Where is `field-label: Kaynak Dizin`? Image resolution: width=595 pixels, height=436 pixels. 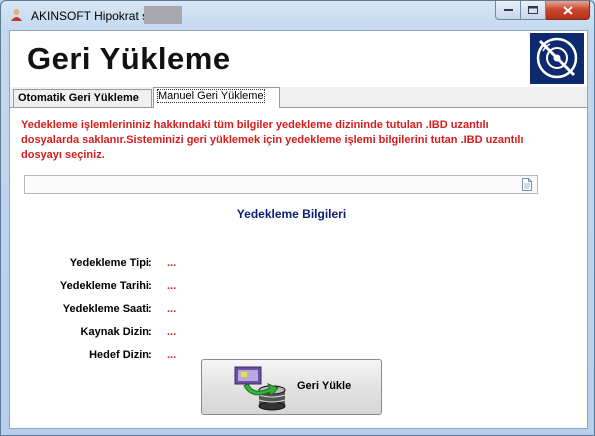
field-label: Kaynak Dizin is located at coordinates (114, 332).